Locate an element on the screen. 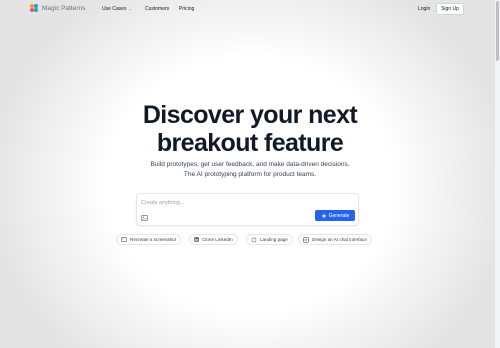 The height and width of the screenshot is (348, 500). chevron-down-icon: ⌄ is located at coordinates (130, 8).